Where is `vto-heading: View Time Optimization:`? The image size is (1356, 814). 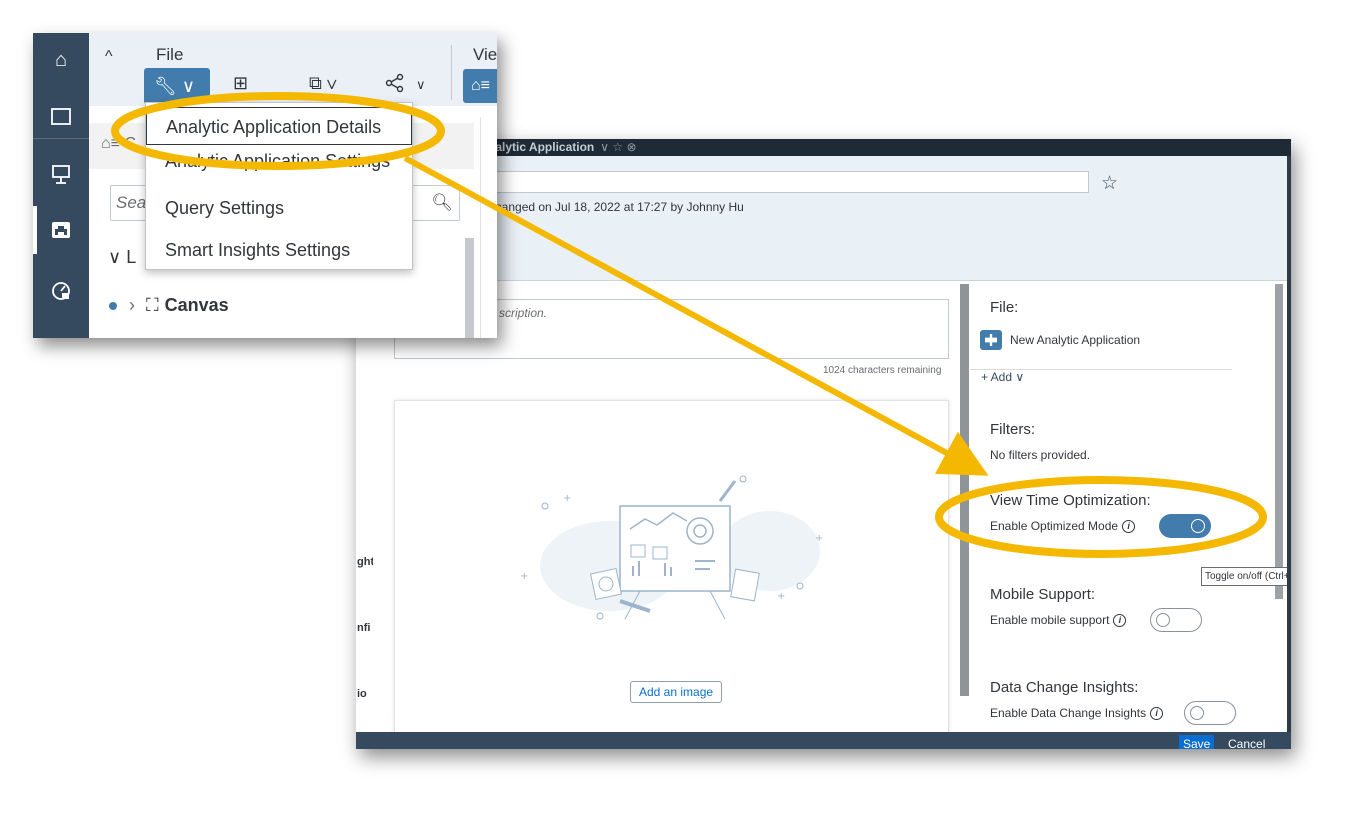
vto-heading: View Time Optimization: is located at coordinates (1070, 500).